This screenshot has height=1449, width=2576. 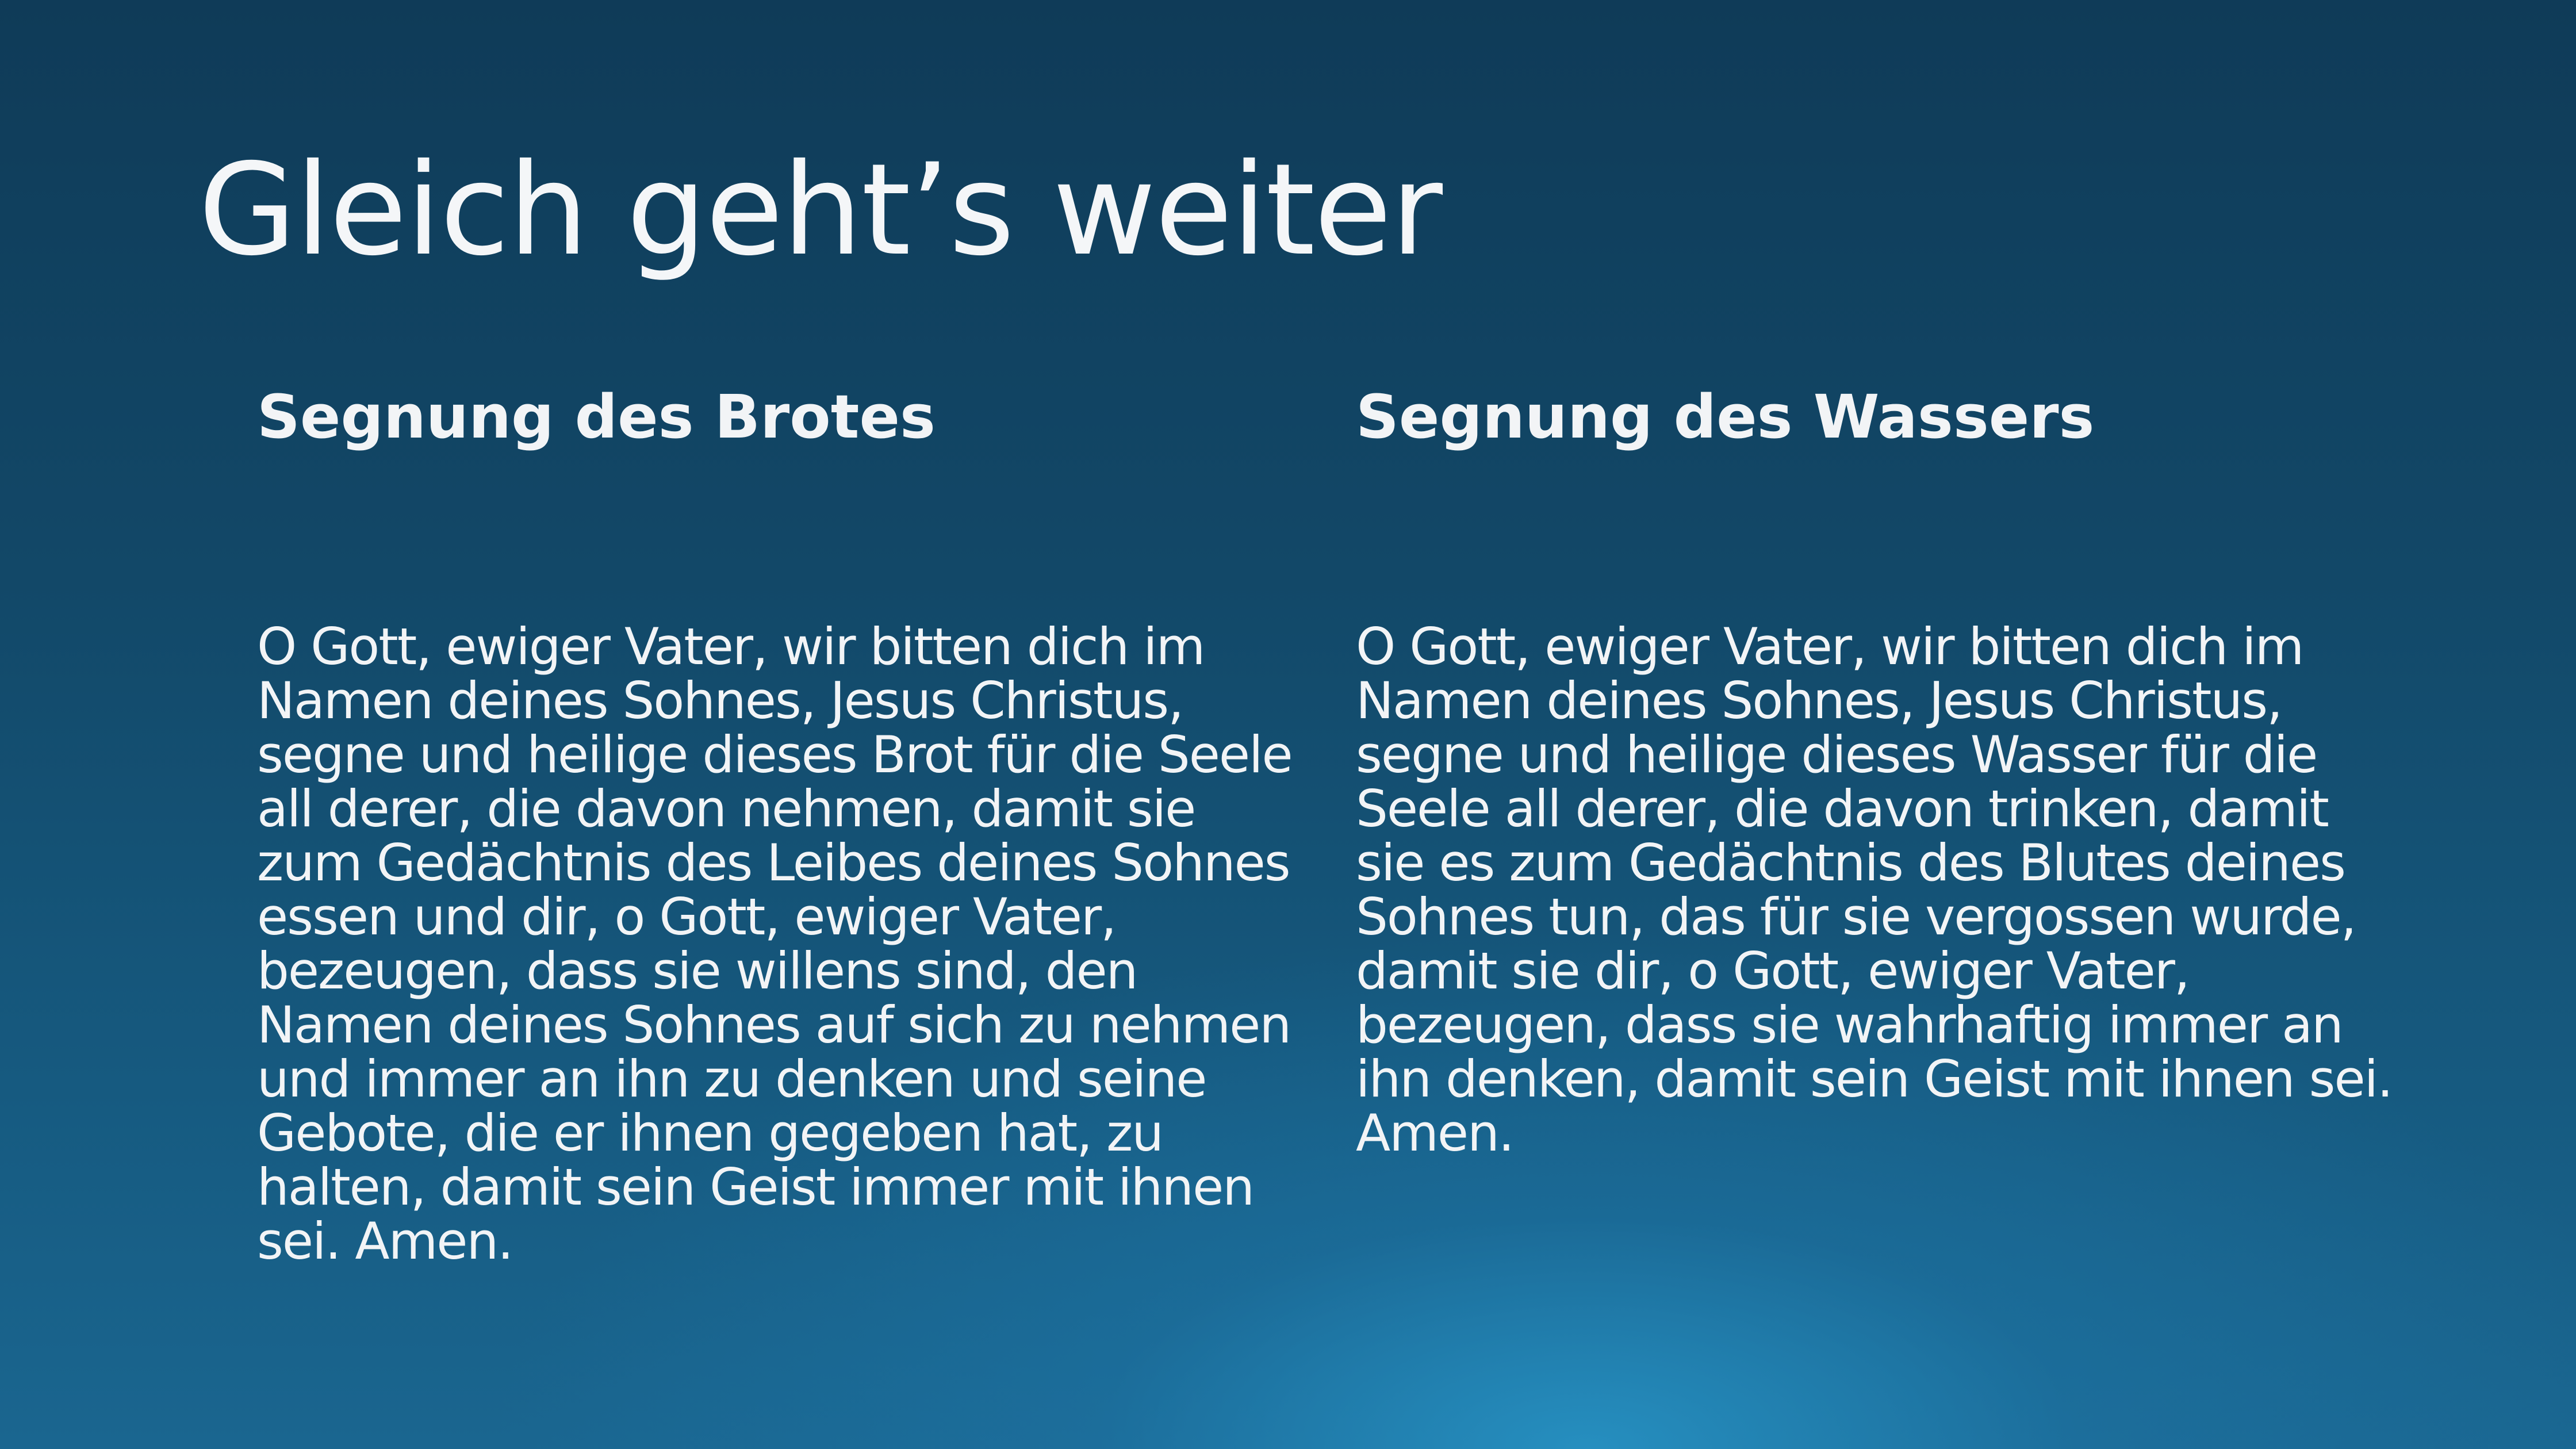 What do you see at coordinates (820, 209) in the screenshot?
I see `slide-title: Gleich geht’s weiter` at bounding box center [820, 209].